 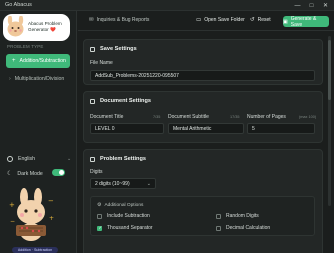 I want to click on logo-text: Abacus Problem Generator ❤️, so click(x=45, y=26).